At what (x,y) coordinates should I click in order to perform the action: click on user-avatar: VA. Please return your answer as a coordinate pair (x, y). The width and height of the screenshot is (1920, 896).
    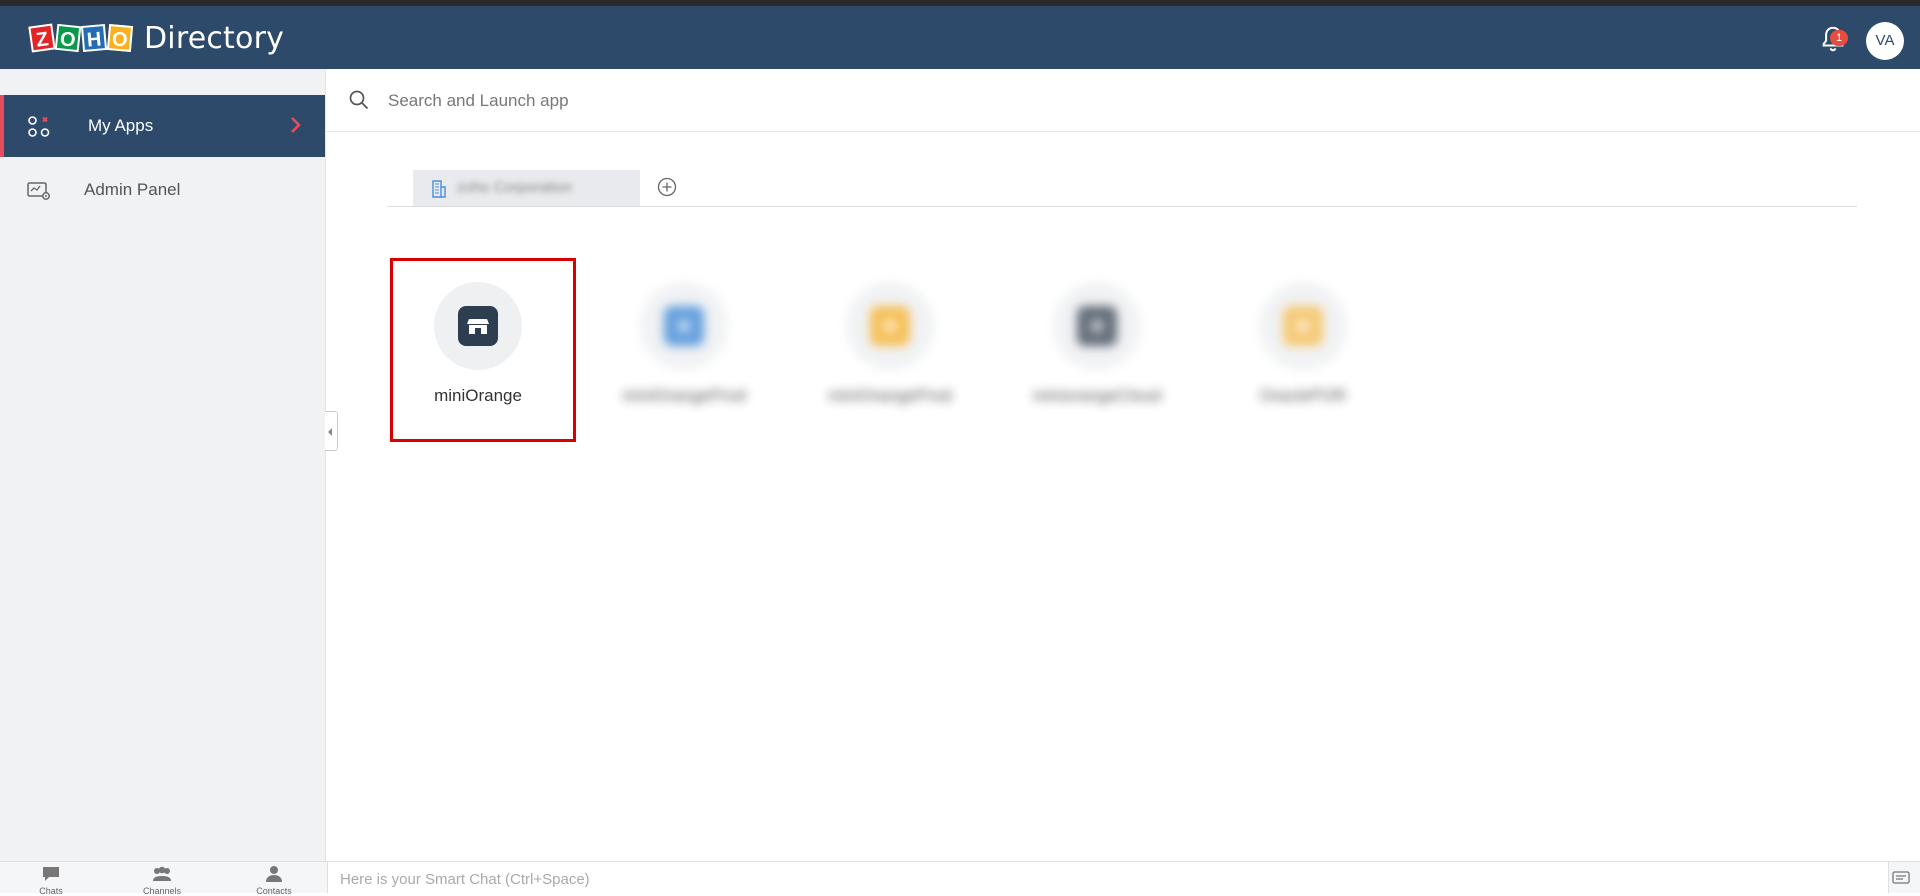
    Looking at the image, I should click on (1885, 41).